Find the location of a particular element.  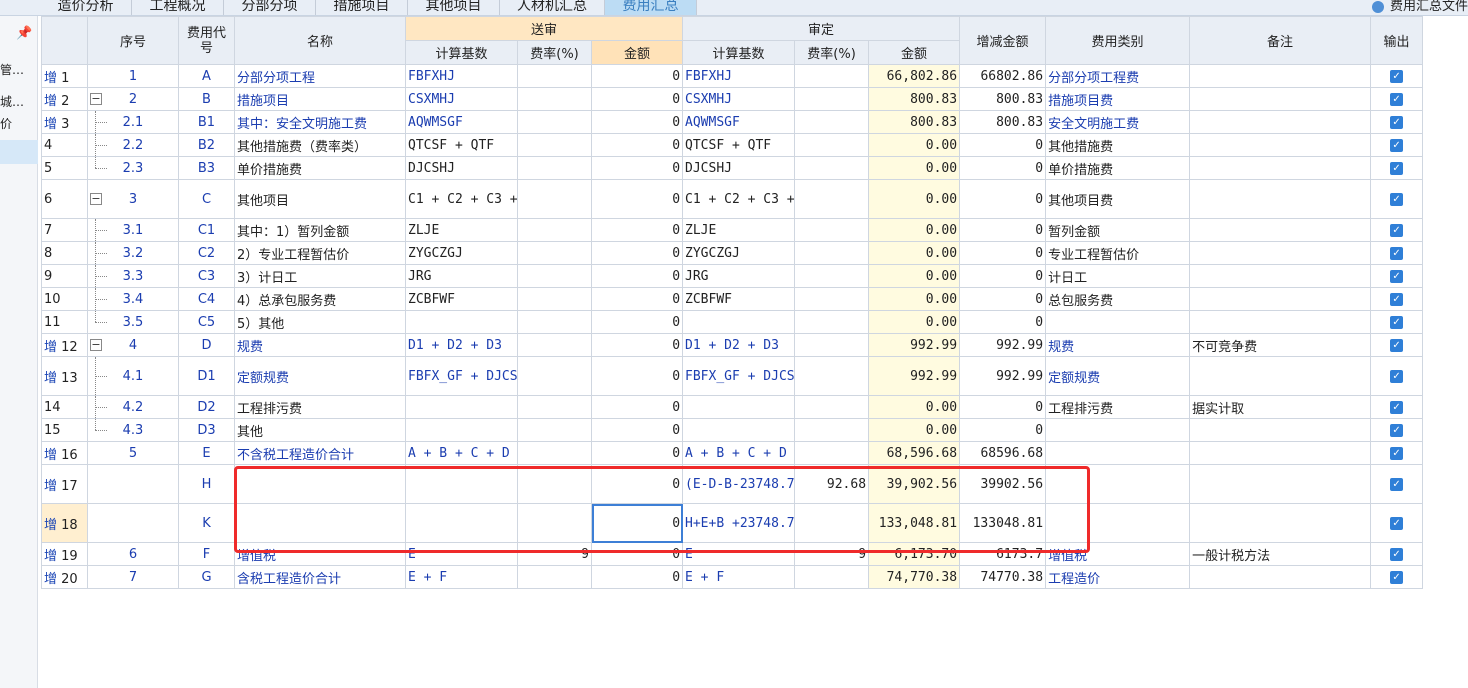

row-index: 增 13 is located at coordinates (64, 376).